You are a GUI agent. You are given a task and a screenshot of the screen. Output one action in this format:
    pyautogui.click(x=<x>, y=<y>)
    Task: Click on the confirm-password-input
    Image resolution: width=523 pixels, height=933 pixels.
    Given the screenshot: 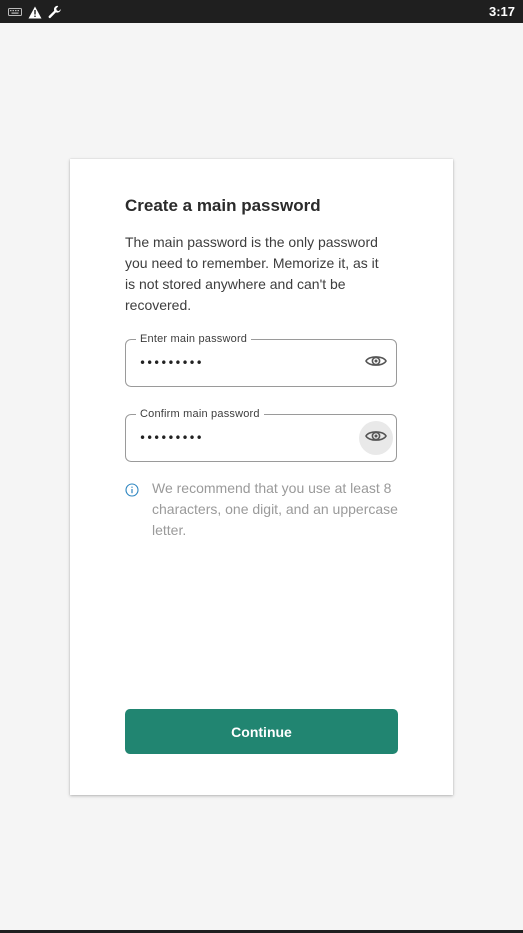 What is the action you would take?
    pyautogui.click(x=239, y=438)
    